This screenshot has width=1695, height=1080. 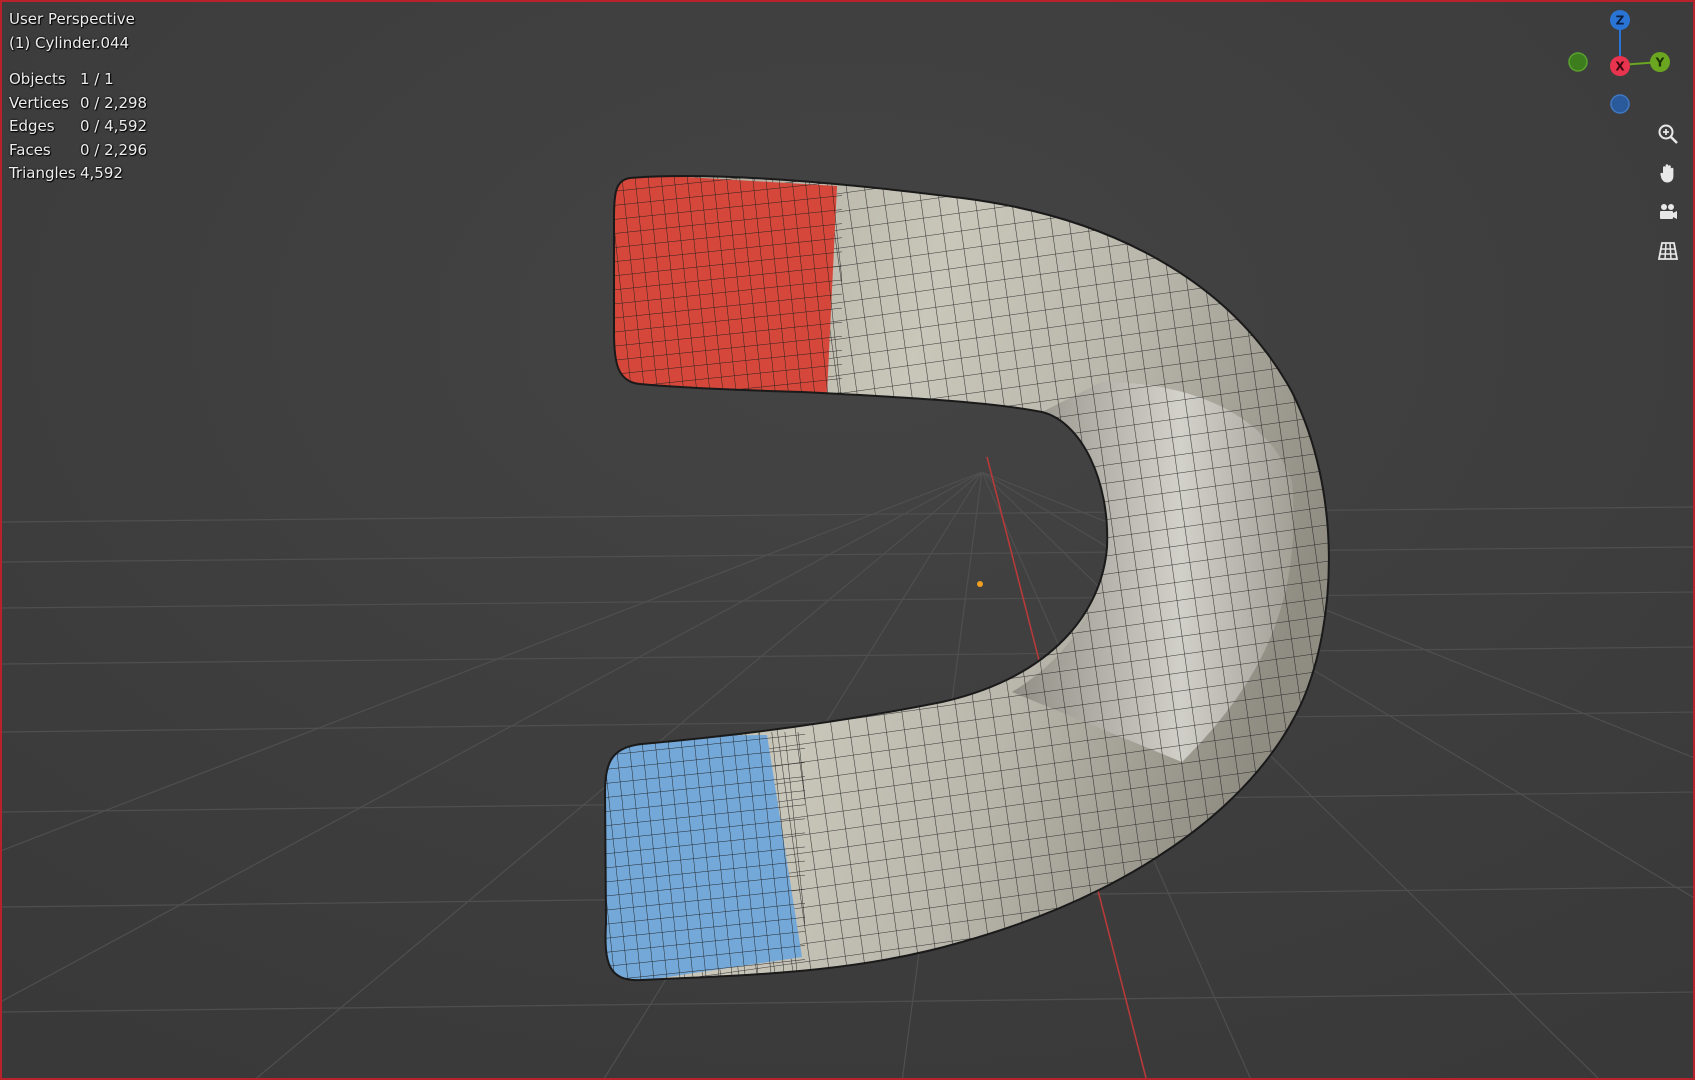 I want to click on stat-vertices: Vertices 0 / 2,298, so click(x=78, y=102).